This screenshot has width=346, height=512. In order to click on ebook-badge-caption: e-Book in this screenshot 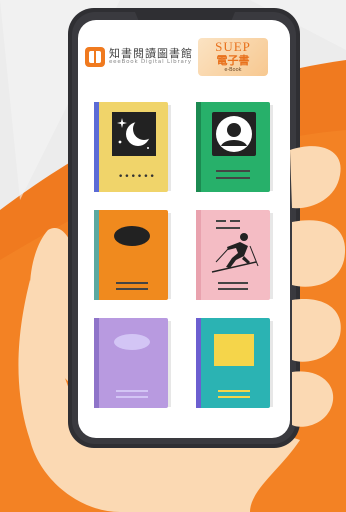, I will do `click(233, 70)`.